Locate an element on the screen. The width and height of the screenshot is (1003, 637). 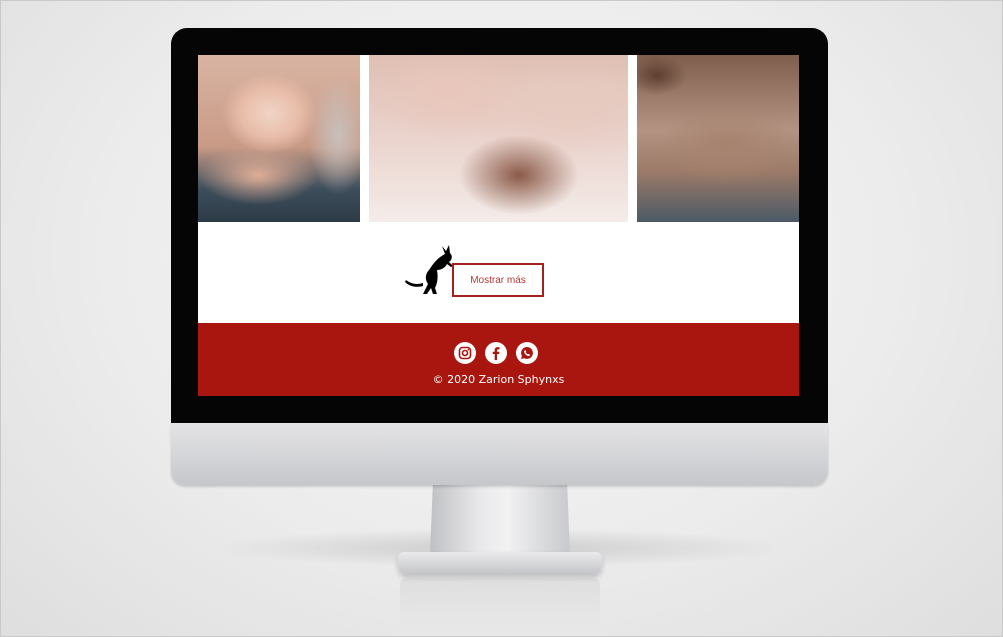
whatsapp-icon is located at coordinates (527, 353).